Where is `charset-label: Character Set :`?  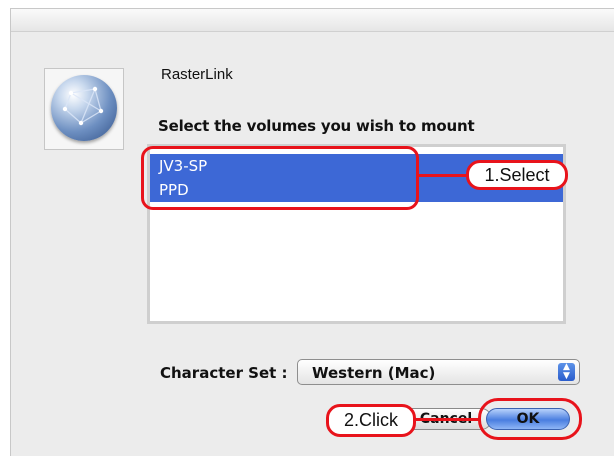
charset-label: Character Set : is located at coordinates (224, 373).